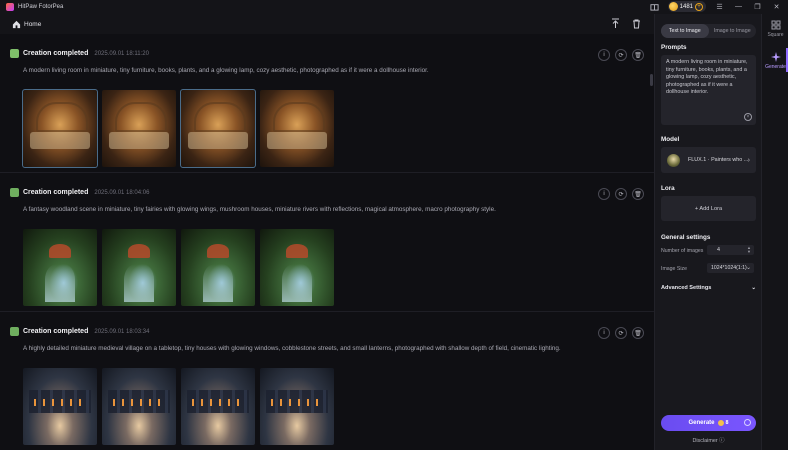 Image resolution: width=788 pixels, height=450 pixels. I want to click on image-size-select: 1024*1024(1:1) ⌄, so click(730, 268).